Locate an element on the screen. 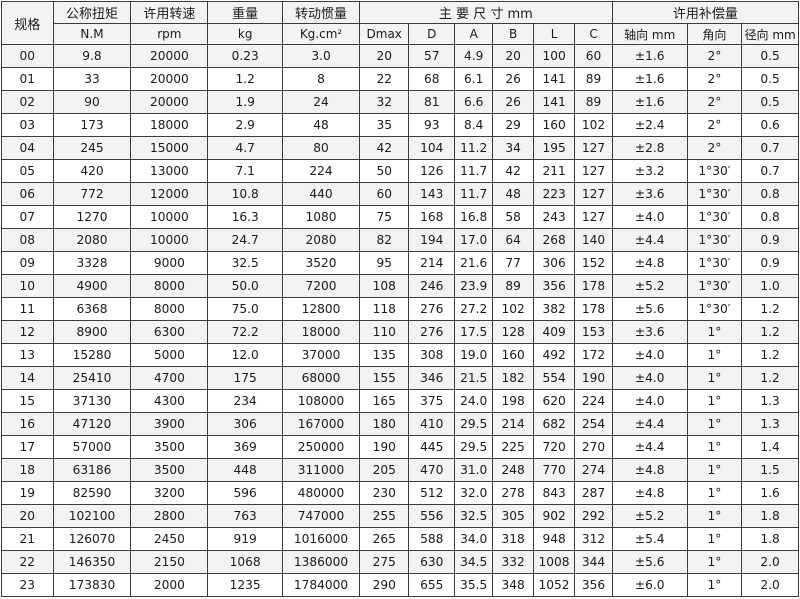  cell-dmax: 275 is located at coordinates (384, 562).